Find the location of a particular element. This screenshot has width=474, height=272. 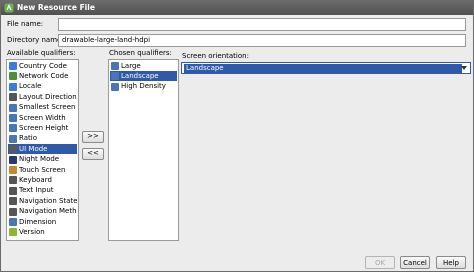

qualifier-item: Touch Screen is located at coordinates (42, 170).